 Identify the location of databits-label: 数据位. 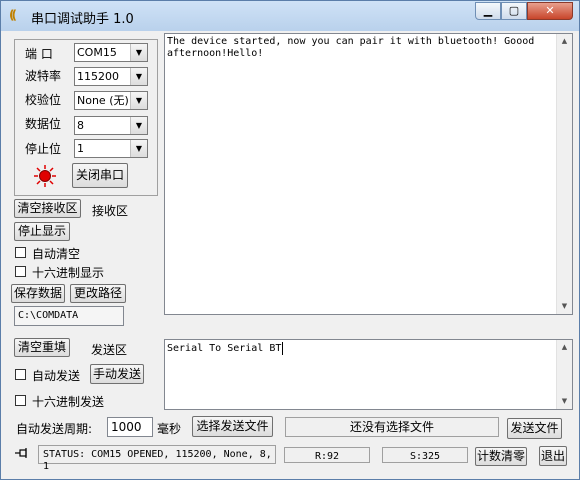
(43, 124).